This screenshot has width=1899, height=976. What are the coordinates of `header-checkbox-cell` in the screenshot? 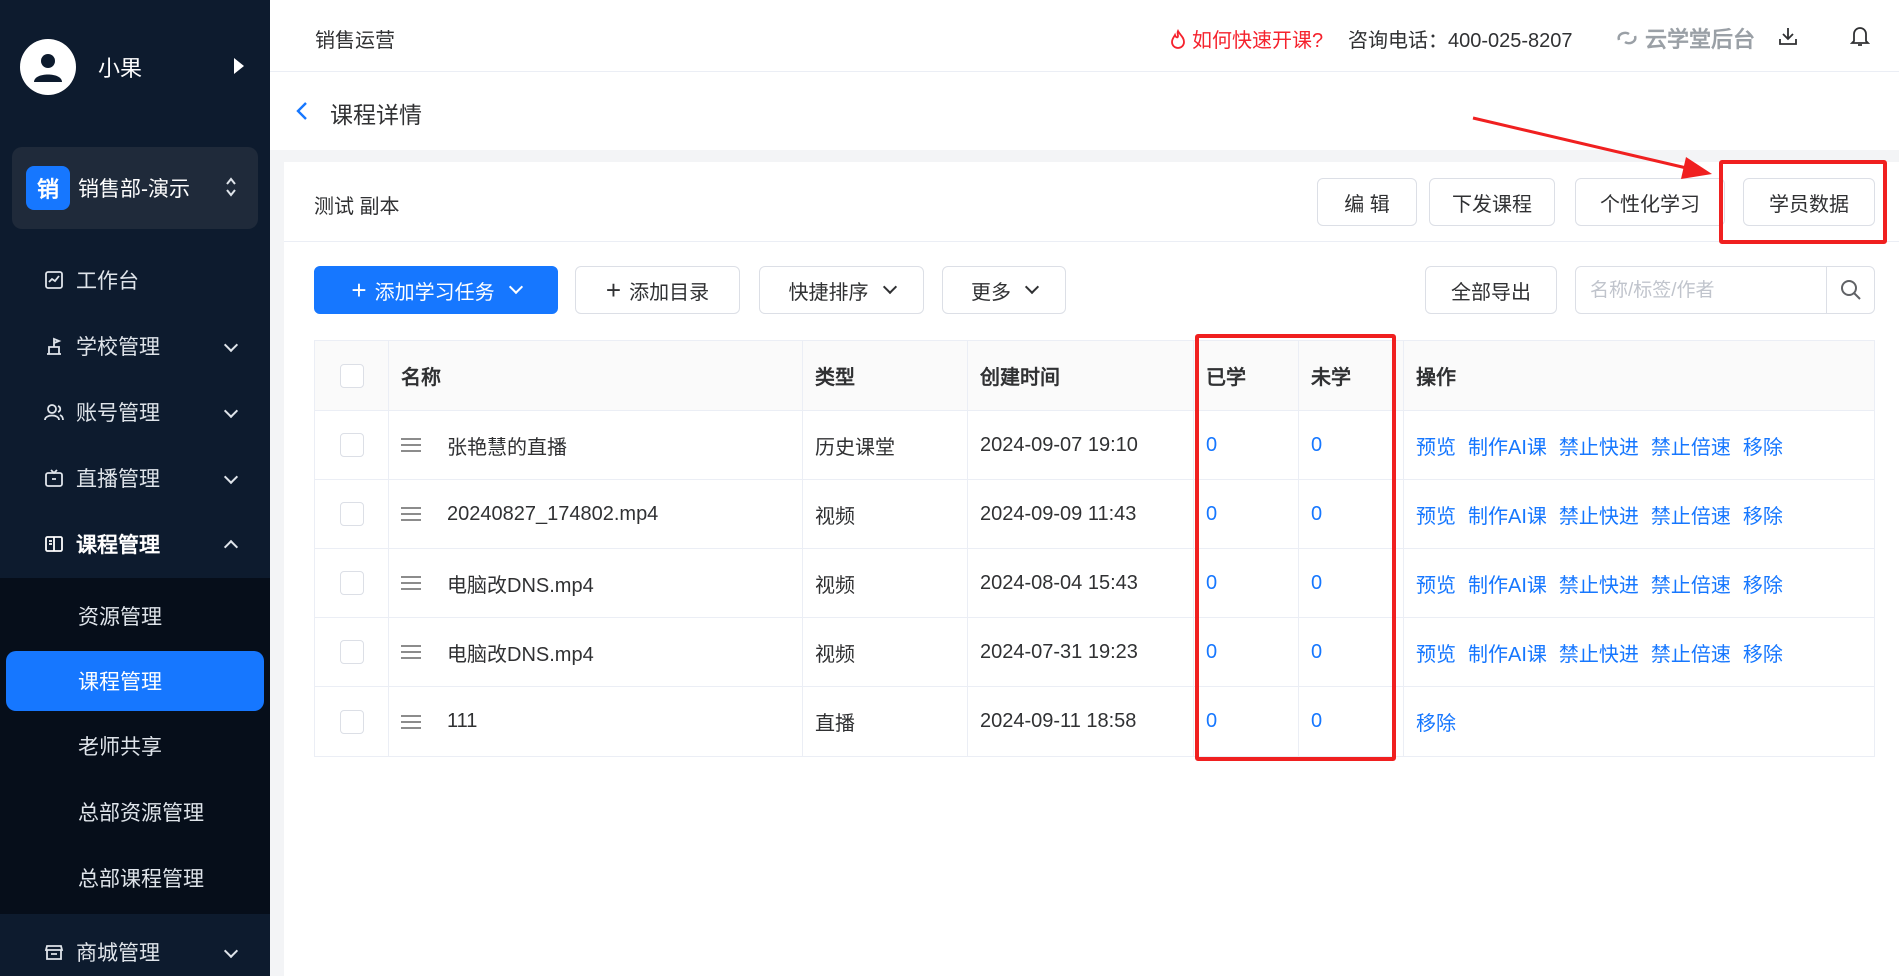 It's located at (352, 375).